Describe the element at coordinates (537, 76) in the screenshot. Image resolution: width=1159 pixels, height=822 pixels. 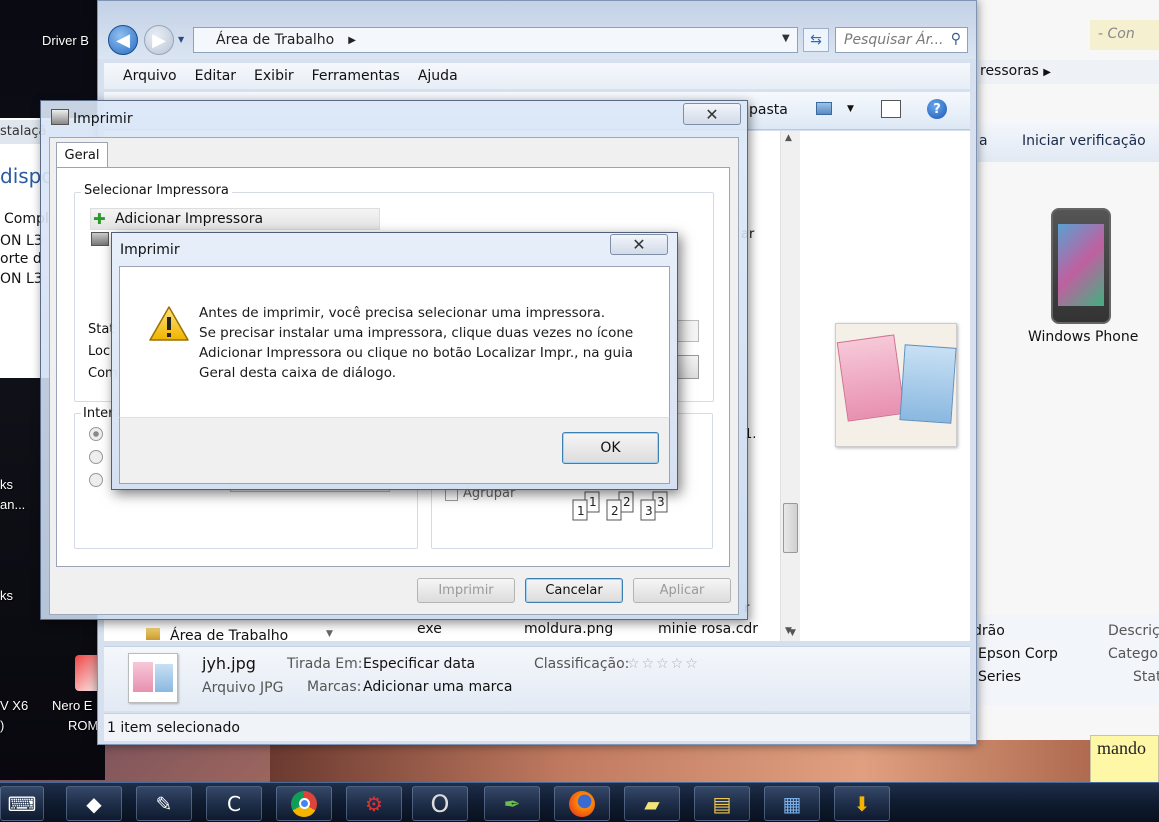
I see `menu-bar: Arquivo Editar Exibir Ferramentas Ajuda` at that location.